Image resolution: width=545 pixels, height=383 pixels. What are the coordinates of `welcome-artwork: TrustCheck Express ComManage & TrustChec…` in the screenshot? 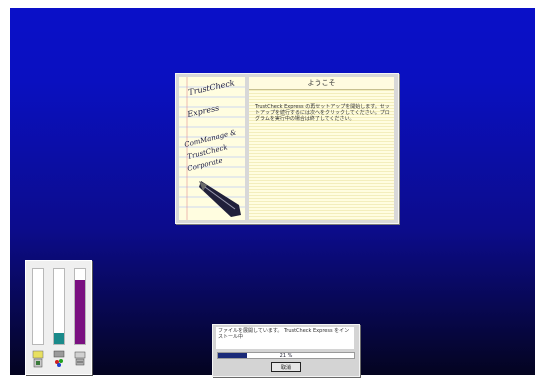 It's located at (212, 148).